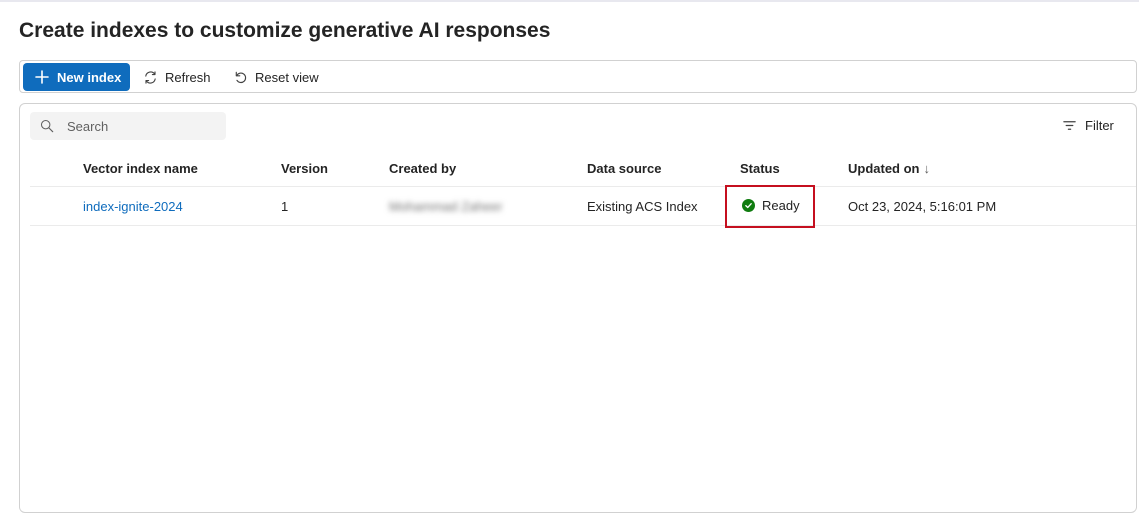 This screenshot has height=513, width=1139. What do you see at coordinates (188, 77) in the screenshot?
I see `refresh-label: Refresh` at bounding box center [188, 77].